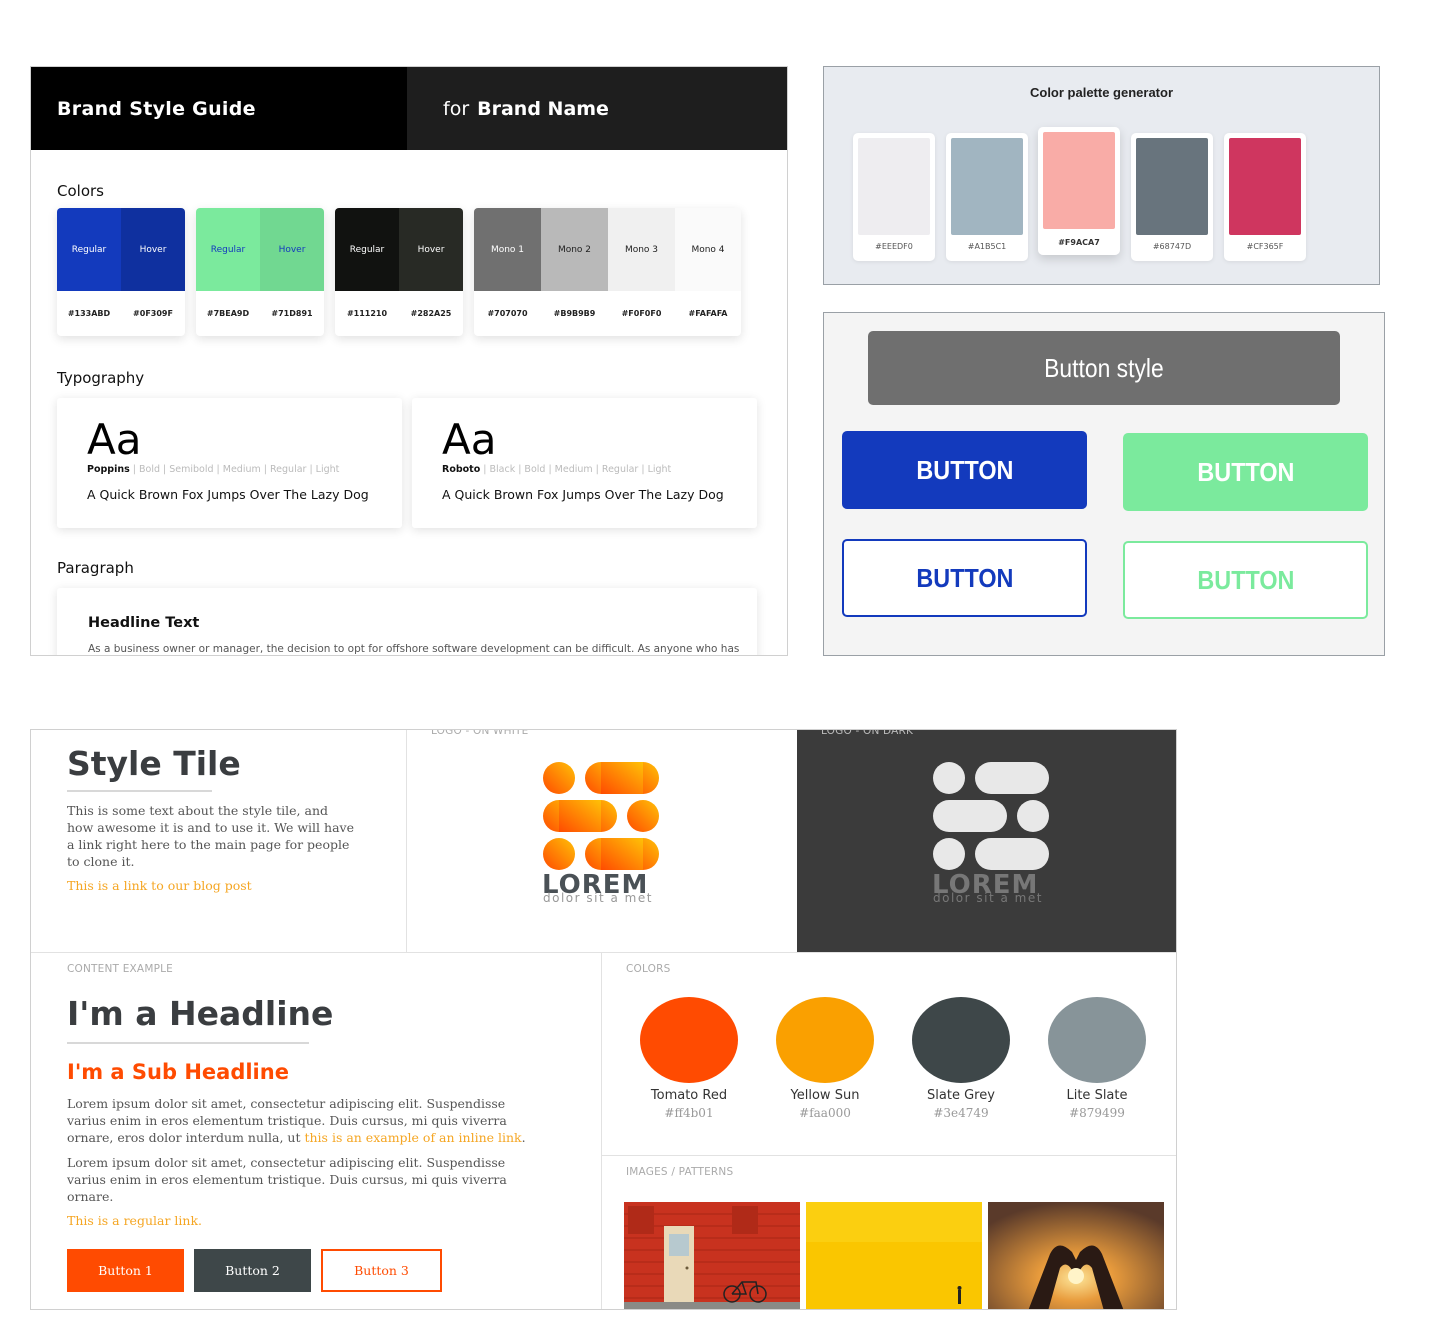 The image size is (1440, 1342). Describe the element at coordinates (252, 1270) in the screenshot. I see `button-2: Button 2` at that location.